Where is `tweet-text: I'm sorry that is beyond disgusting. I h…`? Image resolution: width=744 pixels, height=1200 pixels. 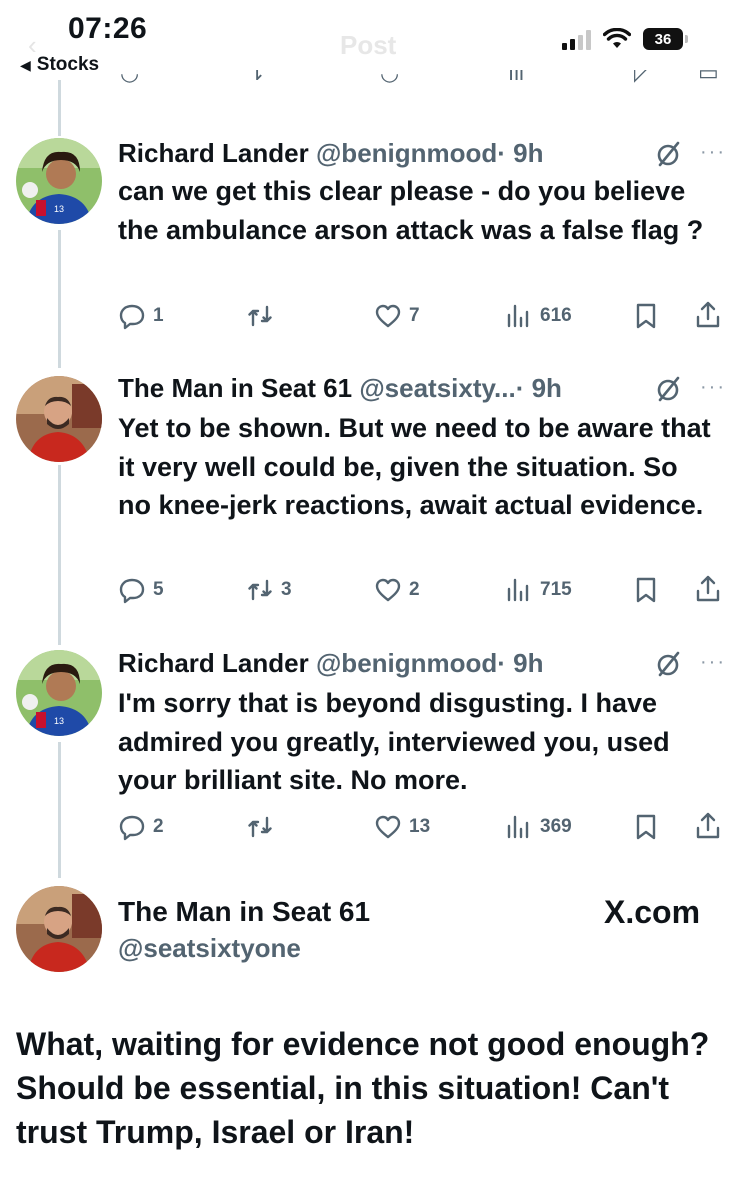 tweet-text: I'm sorry that is beyond disgusting. I h… is located at coordinates (394, 741).